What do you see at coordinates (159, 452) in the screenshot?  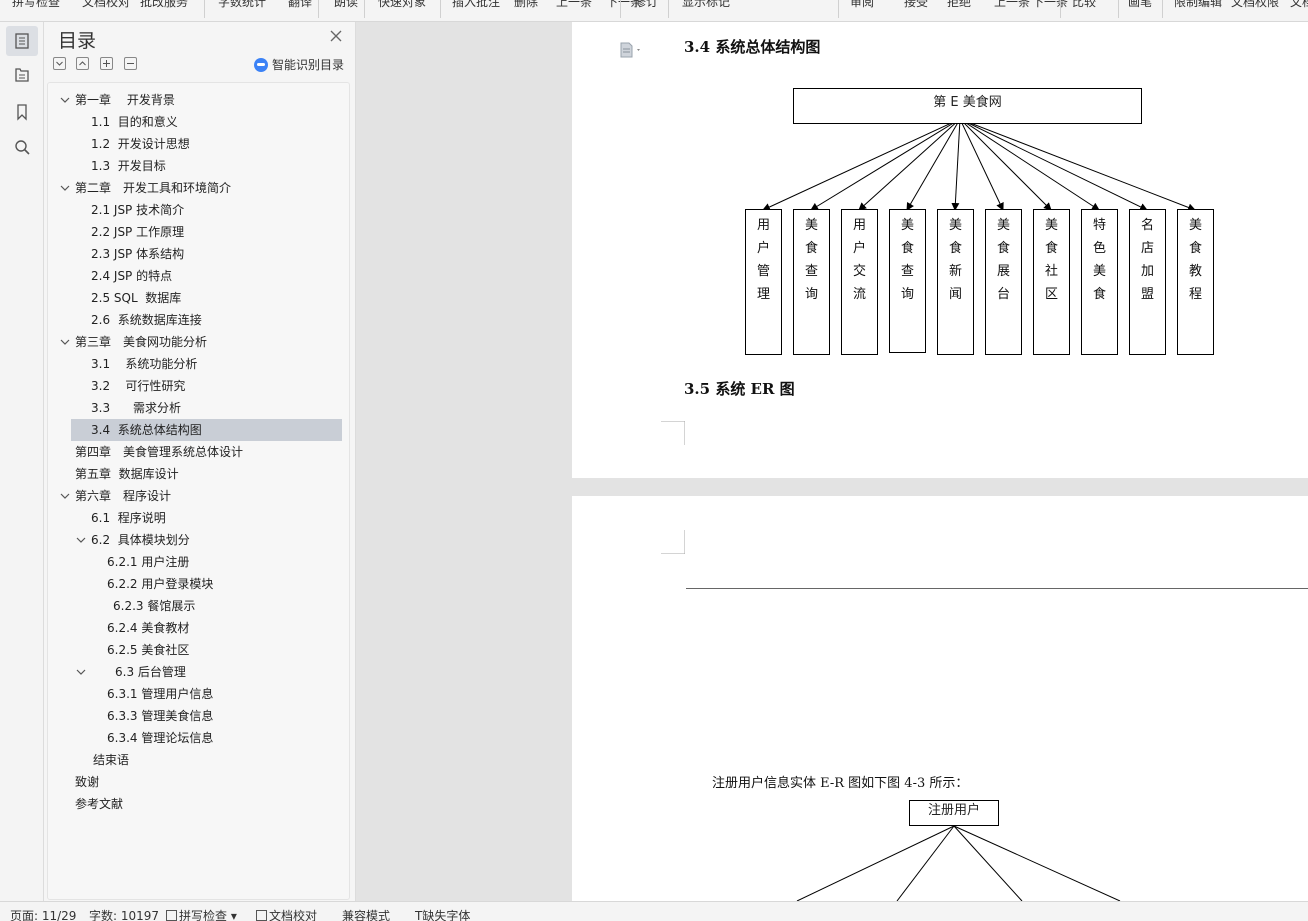 I see `toc-item: 第四章 美食管理系统总体设计` at bounding box center [159, 452].